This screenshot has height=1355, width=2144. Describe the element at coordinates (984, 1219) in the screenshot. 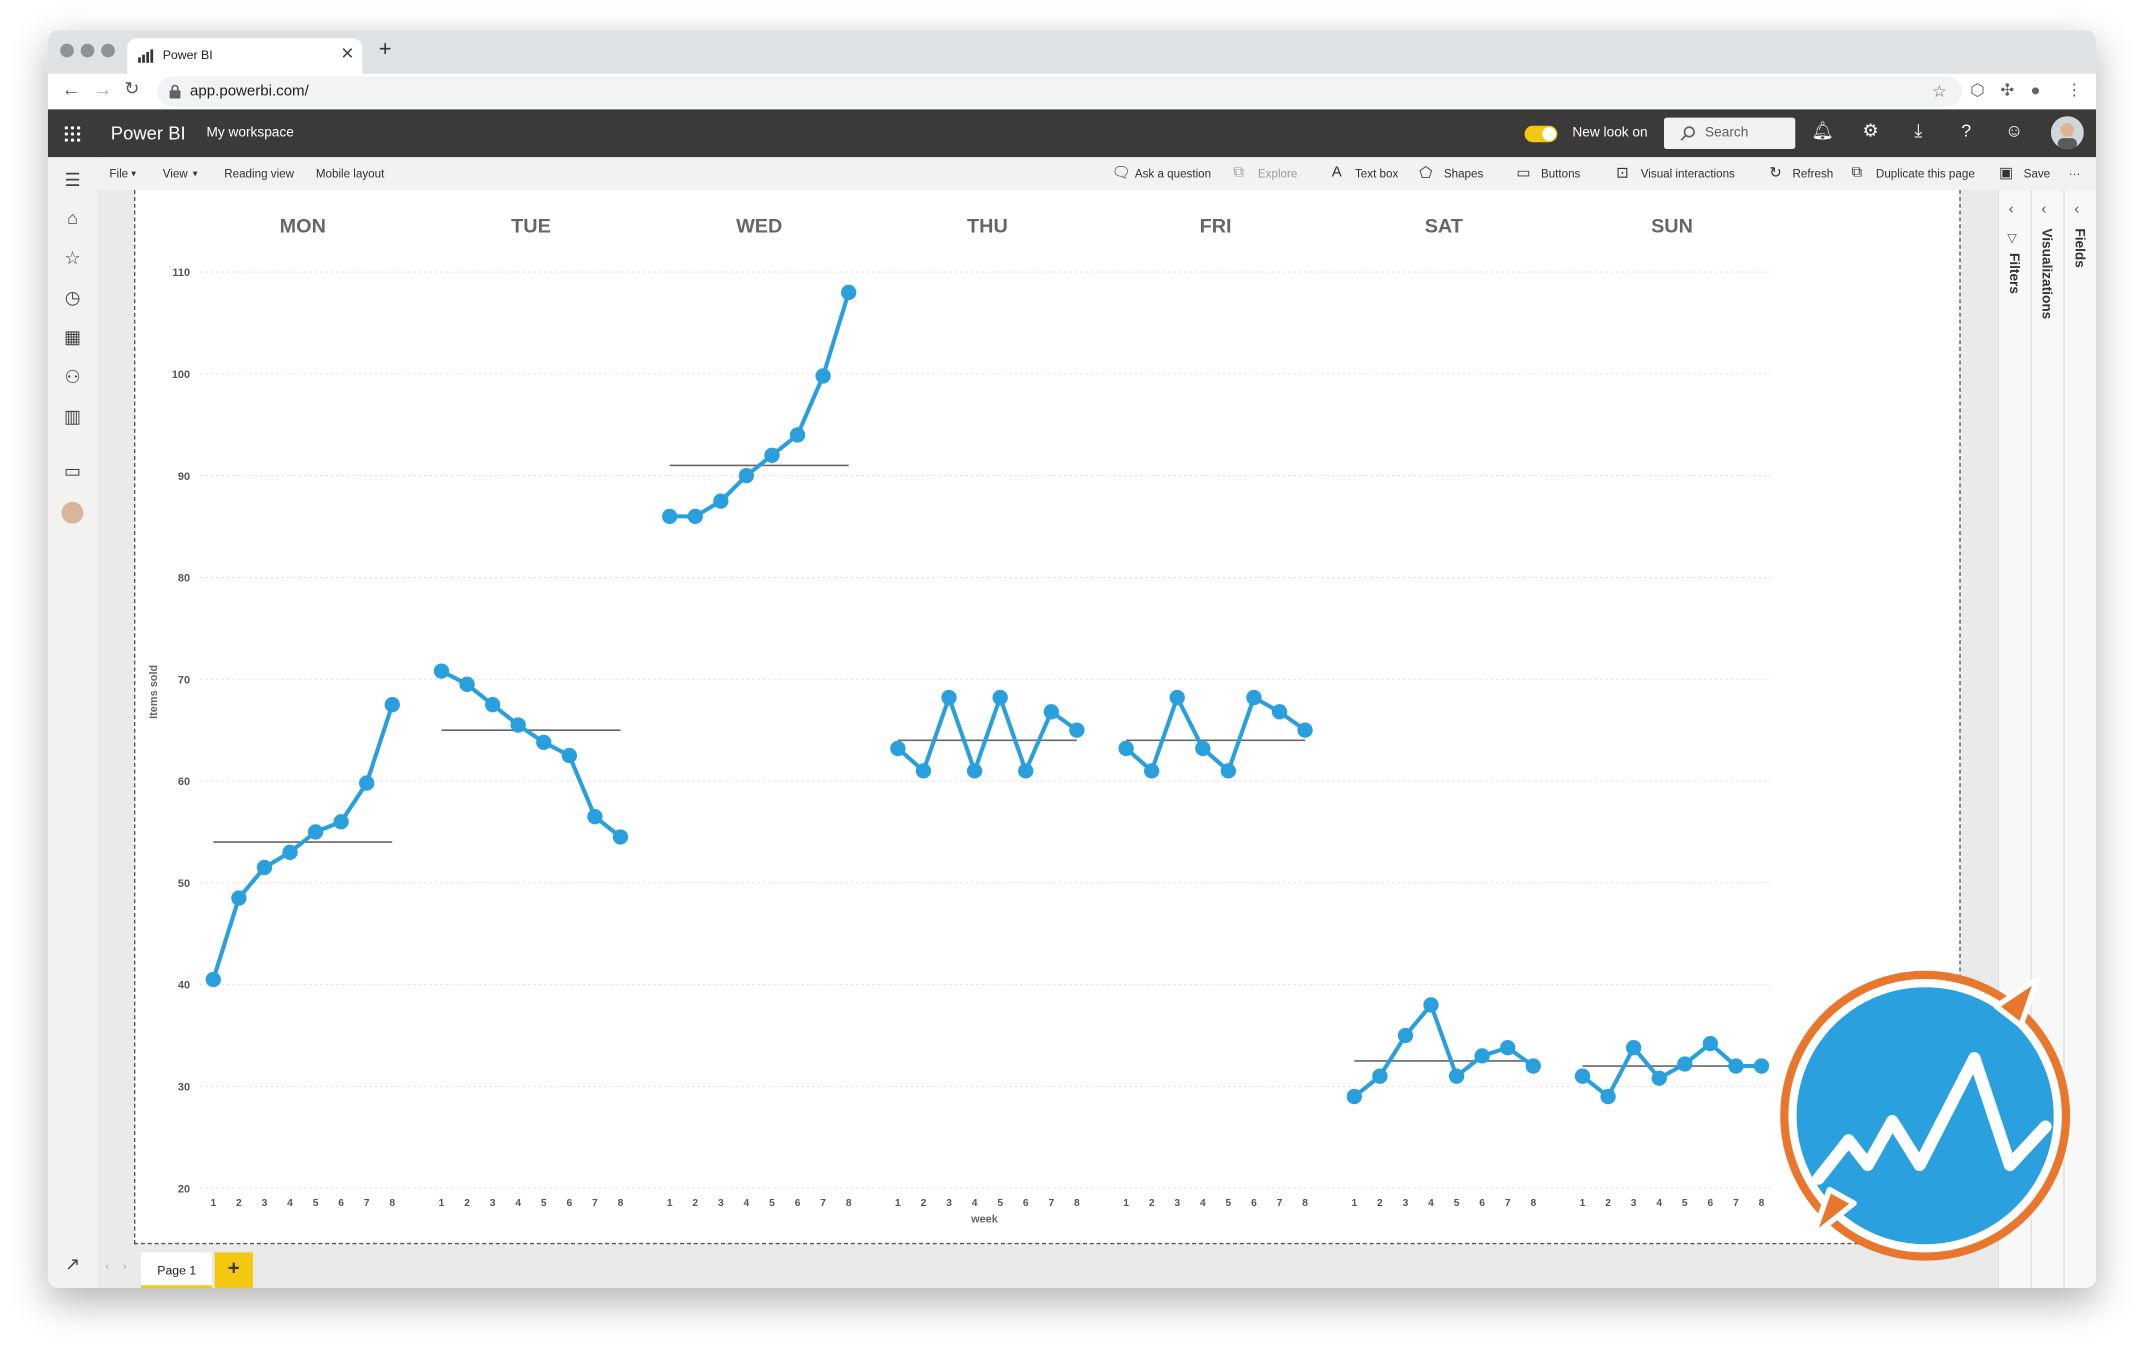

I see `x-axis-title: week` at that location.